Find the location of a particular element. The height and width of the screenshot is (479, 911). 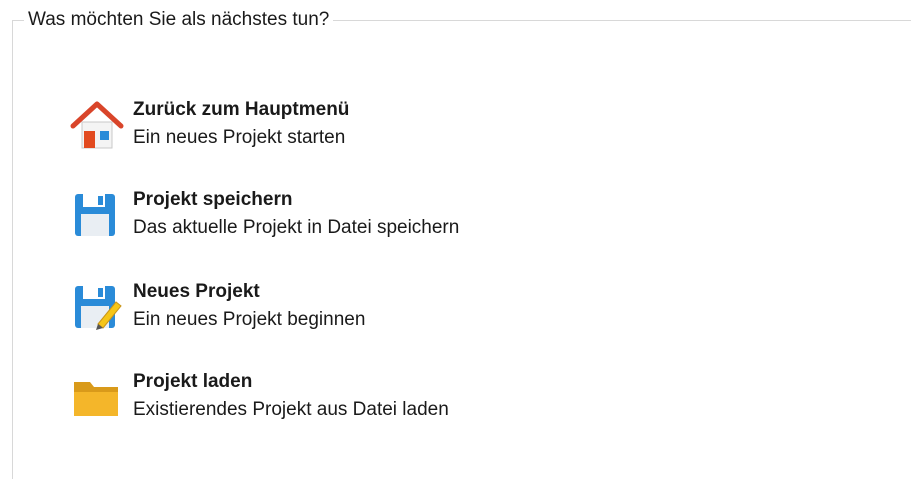

action-description: Ein neues Projekt starten is located at coordinates (239, 137).